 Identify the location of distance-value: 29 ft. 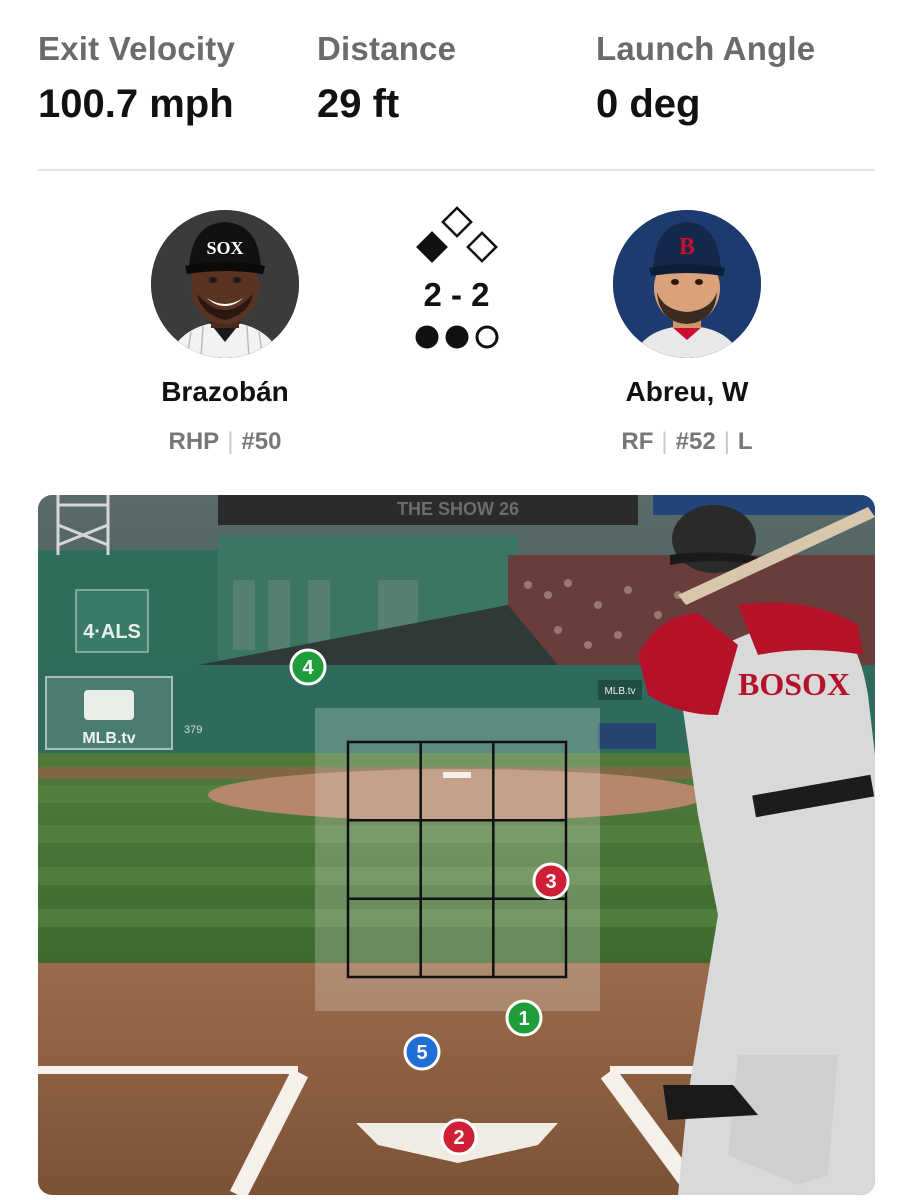
(358, 104).